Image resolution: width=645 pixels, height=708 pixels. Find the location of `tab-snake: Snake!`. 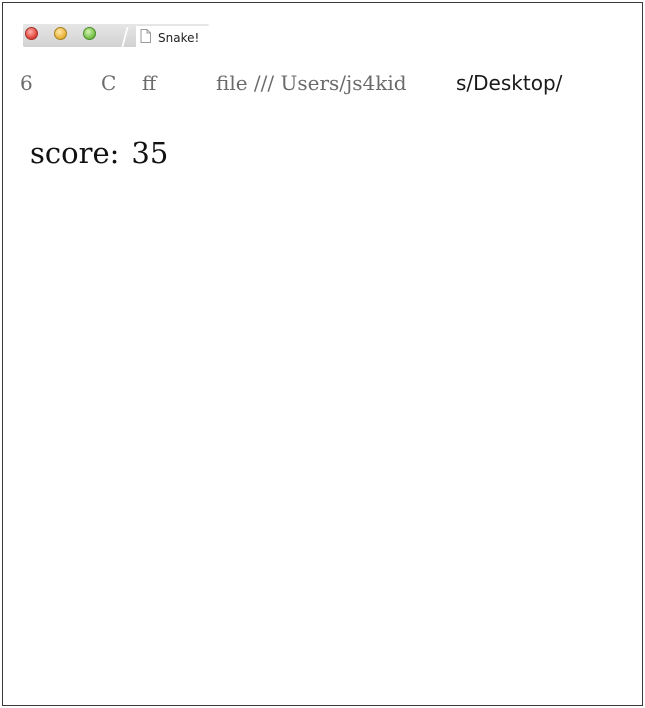

tab-snake: Snake! is located at coordinates (172, 36).